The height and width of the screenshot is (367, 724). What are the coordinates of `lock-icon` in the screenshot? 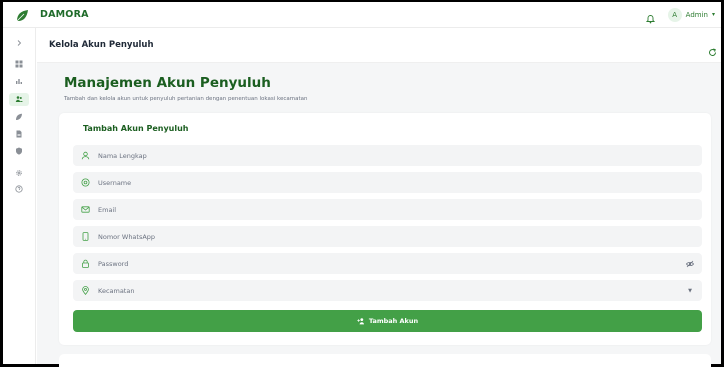 It's located at (85, 263).